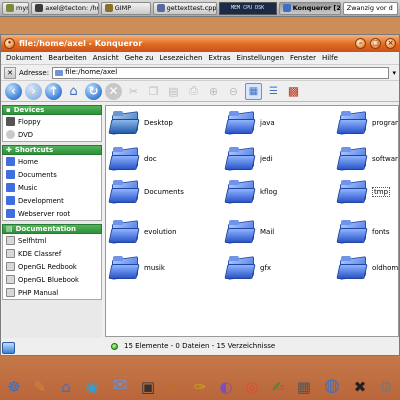 This screenshot has width=400, height=400. Describe the element at coordinates (9, 150) in the screenshot. I see `shortcuts-icon: ✚` at that location.